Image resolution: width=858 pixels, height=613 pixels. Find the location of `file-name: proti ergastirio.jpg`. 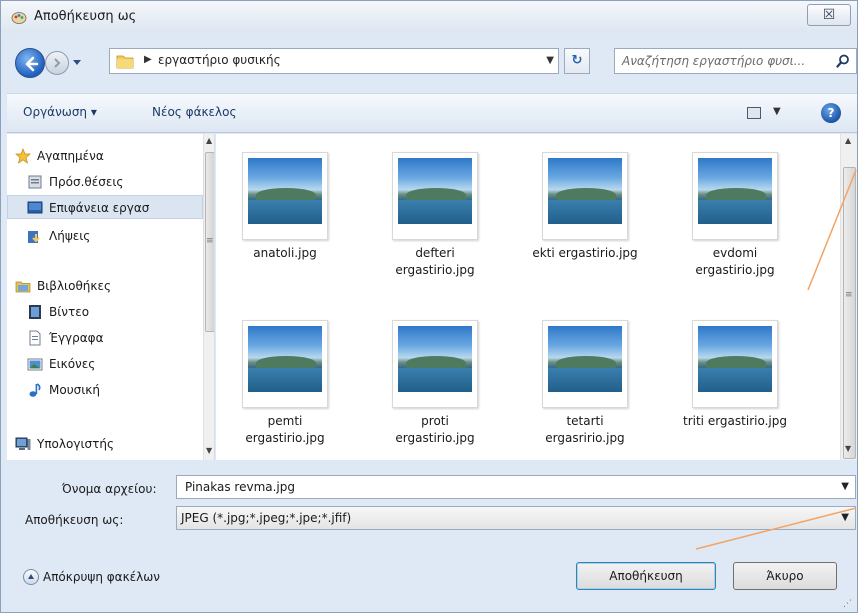

file-name: proti ergastirio.jpg is located at coordinates (435, 429).